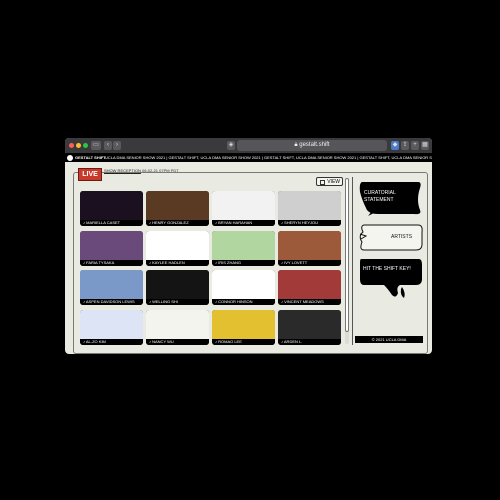 This screenshot has width=500, height=500. I want to click on artist-card: ♪ WELLING SHI, so click(177, 287).